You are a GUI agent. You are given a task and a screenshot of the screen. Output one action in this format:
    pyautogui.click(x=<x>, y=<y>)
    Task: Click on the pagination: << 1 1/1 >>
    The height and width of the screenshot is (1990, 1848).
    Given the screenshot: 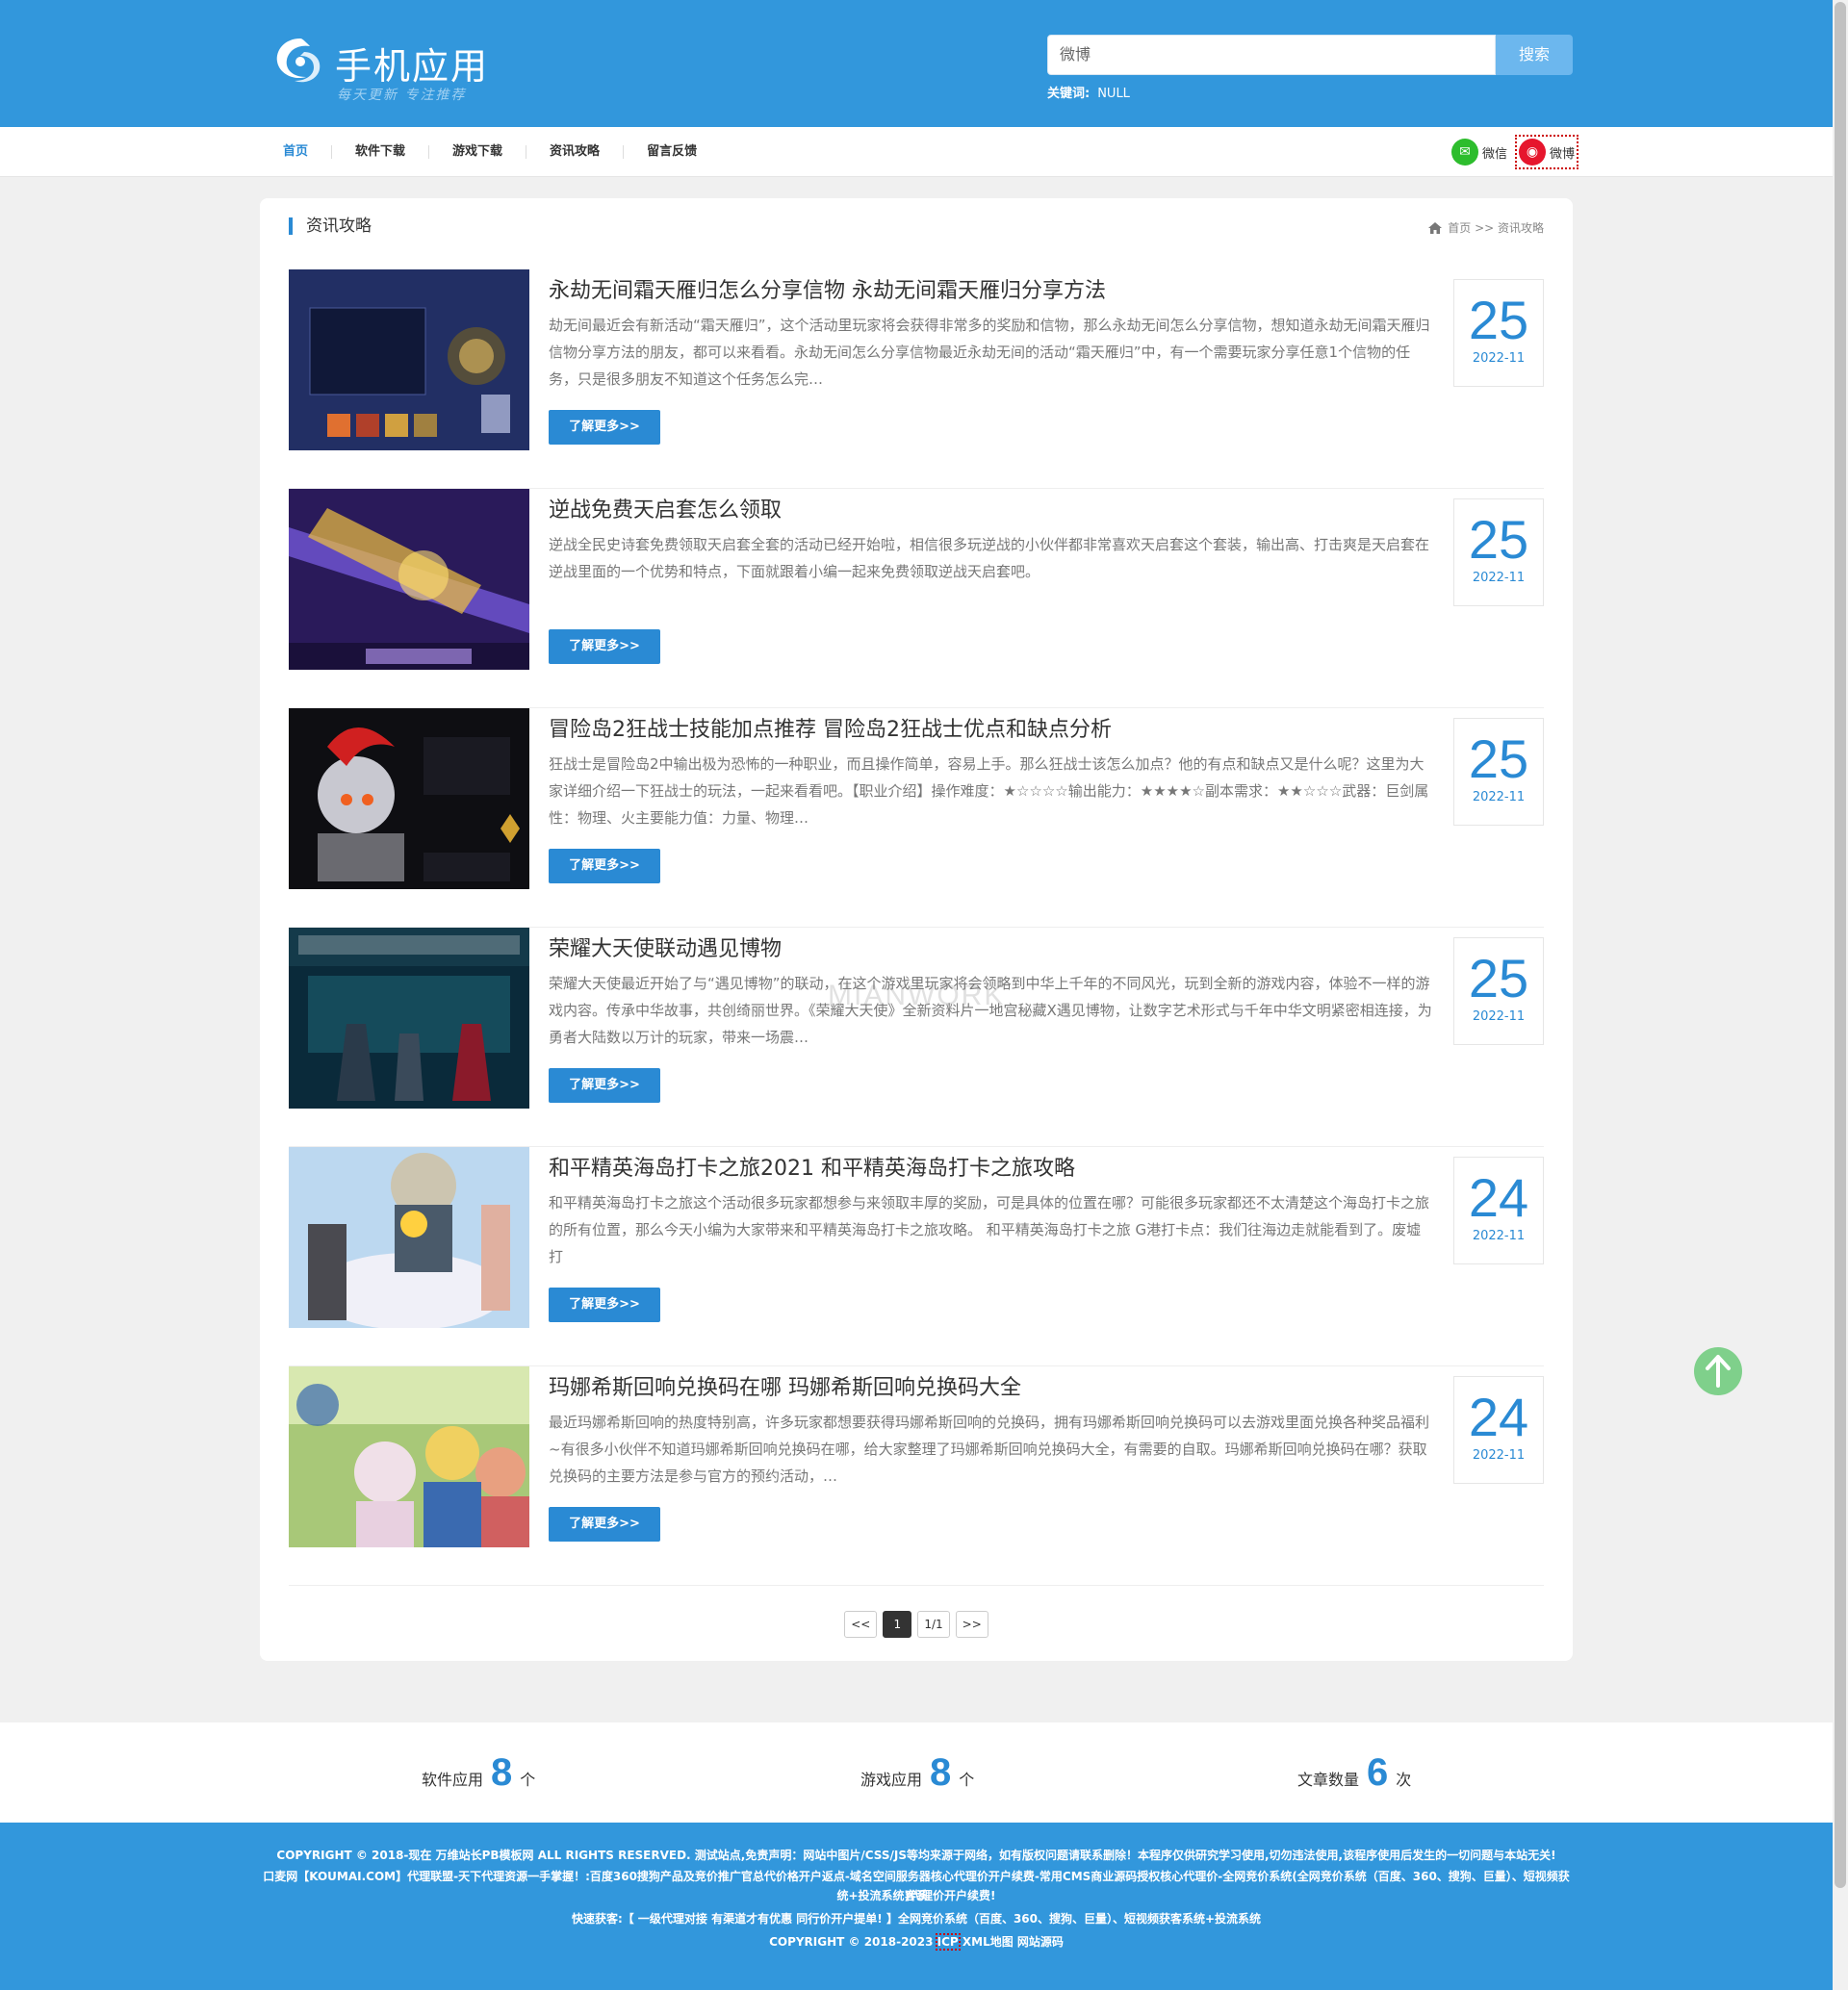 What is the action you would take?
    pyautogui.click(x=916, y=1624)
    